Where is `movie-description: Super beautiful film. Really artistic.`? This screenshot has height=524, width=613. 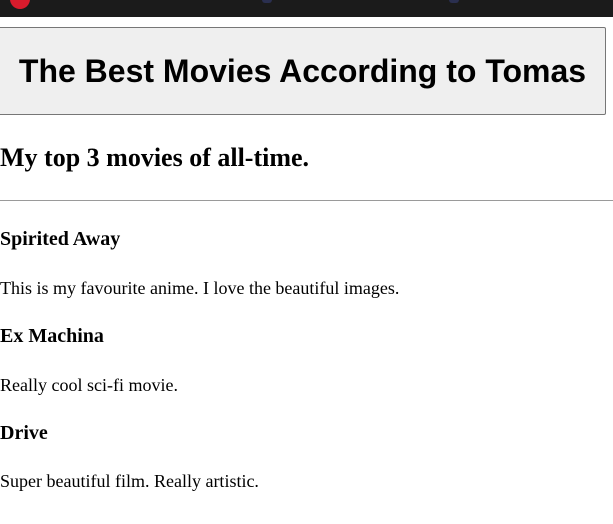
movie-description: Super beautiful film. Really artistic. is located at coordinates (129, 481).